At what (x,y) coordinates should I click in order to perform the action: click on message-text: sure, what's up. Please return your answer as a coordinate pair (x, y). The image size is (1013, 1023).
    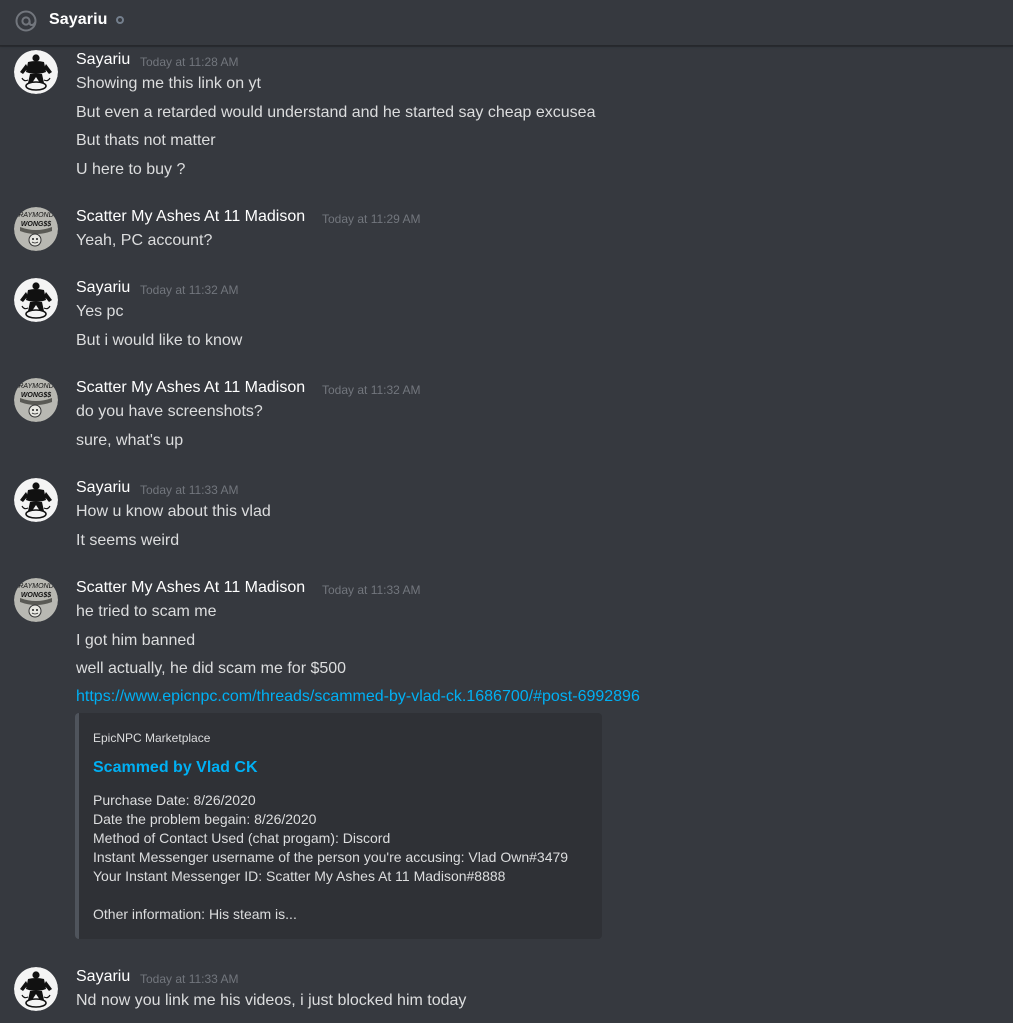
    Looking at the image, I should click on (130, 440).